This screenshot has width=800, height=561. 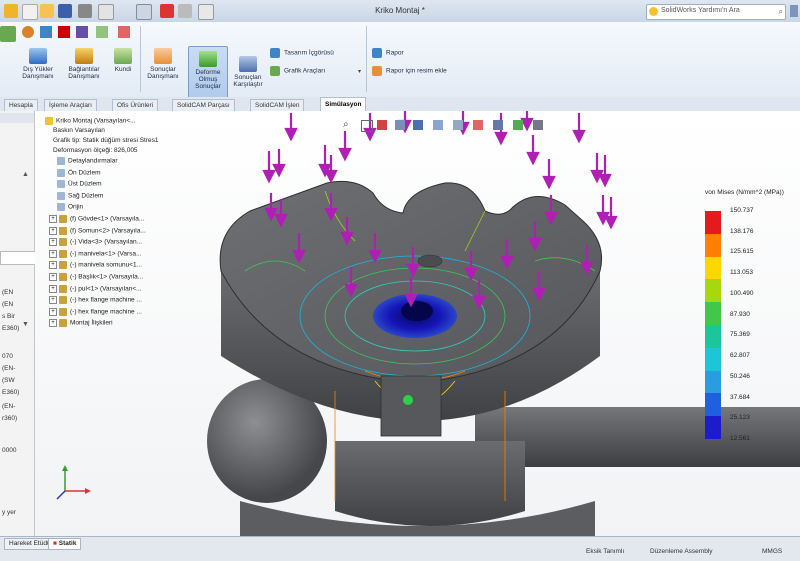 What do you see at coordinates (781, 12) in the screenshot?
I see `search-icon: ⌕` at bounding box center [781, 12].